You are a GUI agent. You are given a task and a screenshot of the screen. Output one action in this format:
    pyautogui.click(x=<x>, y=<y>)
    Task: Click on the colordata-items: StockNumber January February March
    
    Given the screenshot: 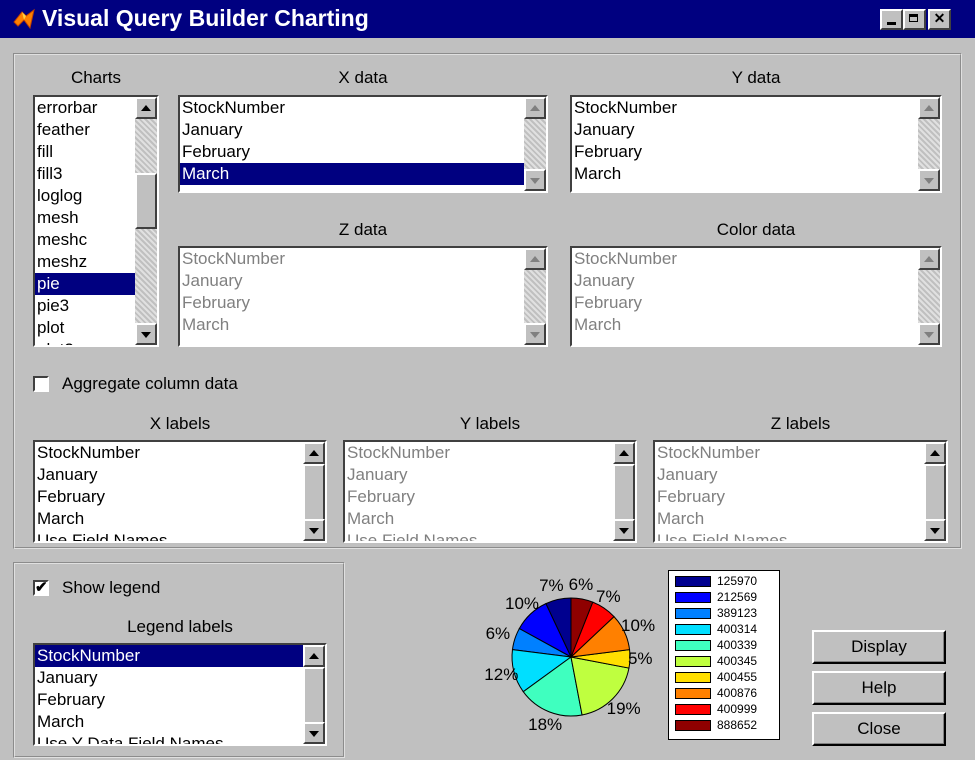 What is the action you would take?
    pyautogui.click(x=756, y=292)
    